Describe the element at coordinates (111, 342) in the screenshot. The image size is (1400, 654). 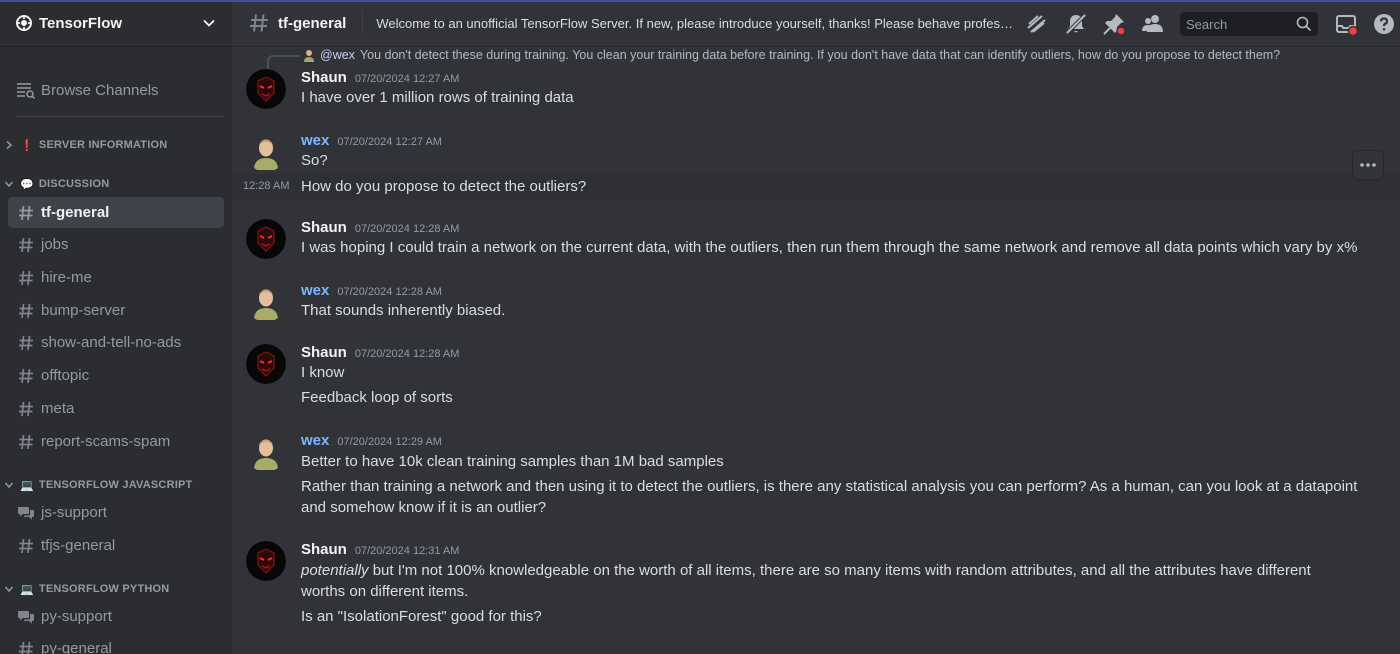
I see `channel-label: show-and-tell-no-ads` at that location.